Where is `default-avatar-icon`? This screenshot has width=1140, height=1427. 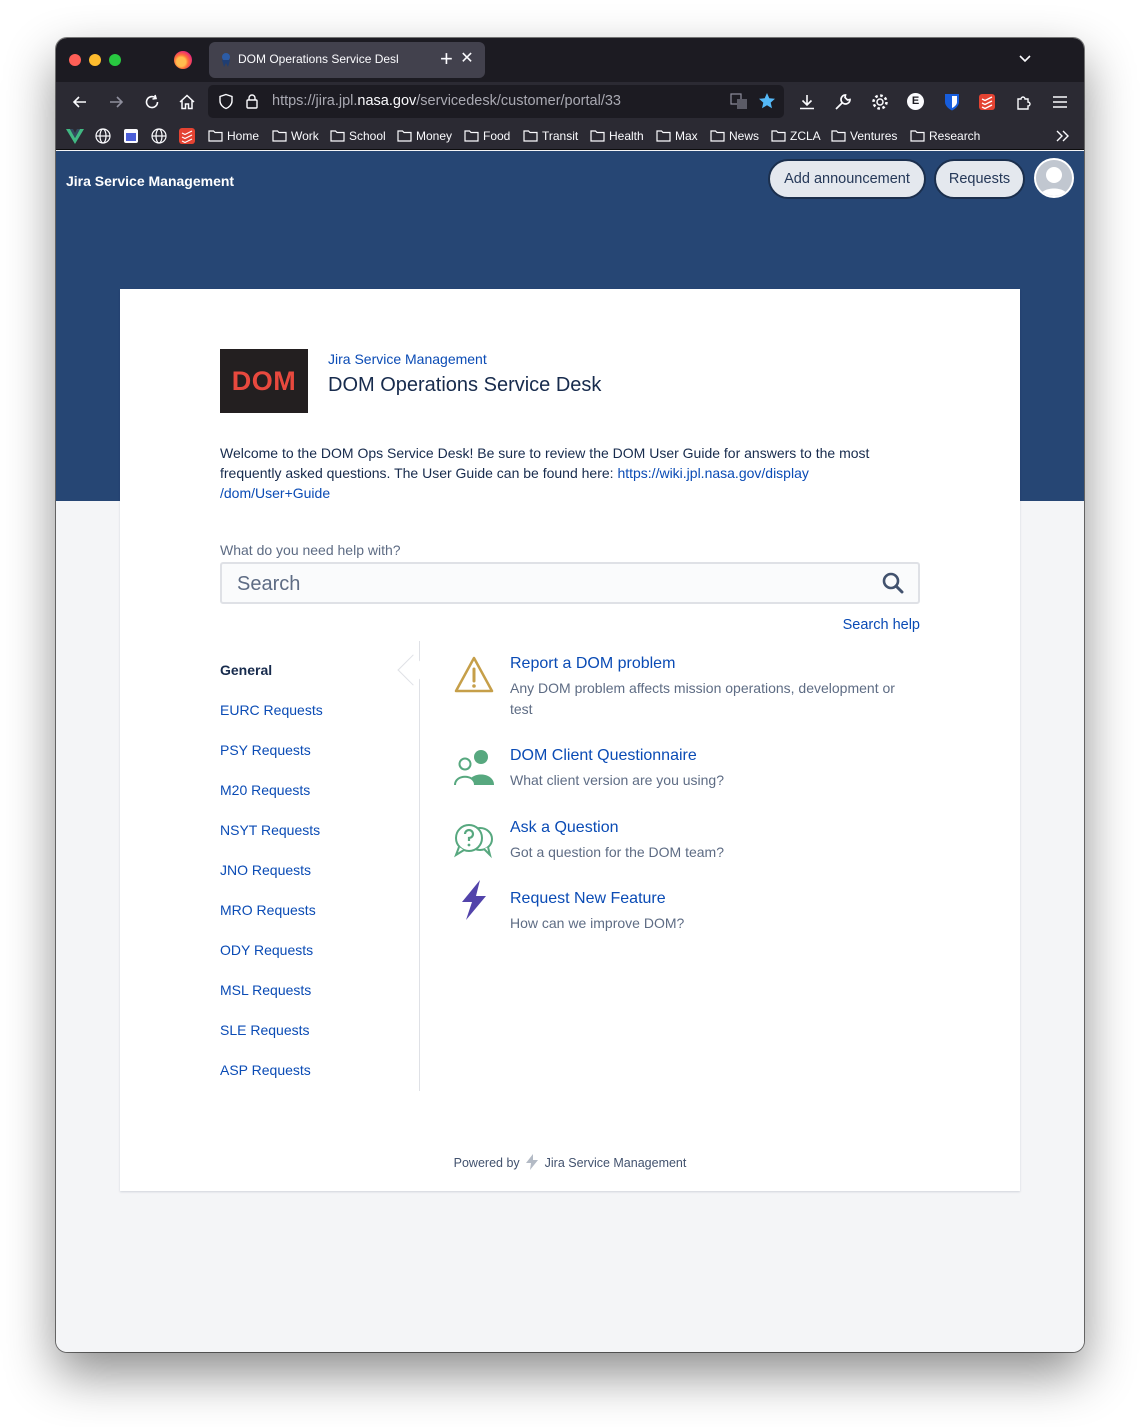
default-avatar-icon is located at coordinates (1054, 178).